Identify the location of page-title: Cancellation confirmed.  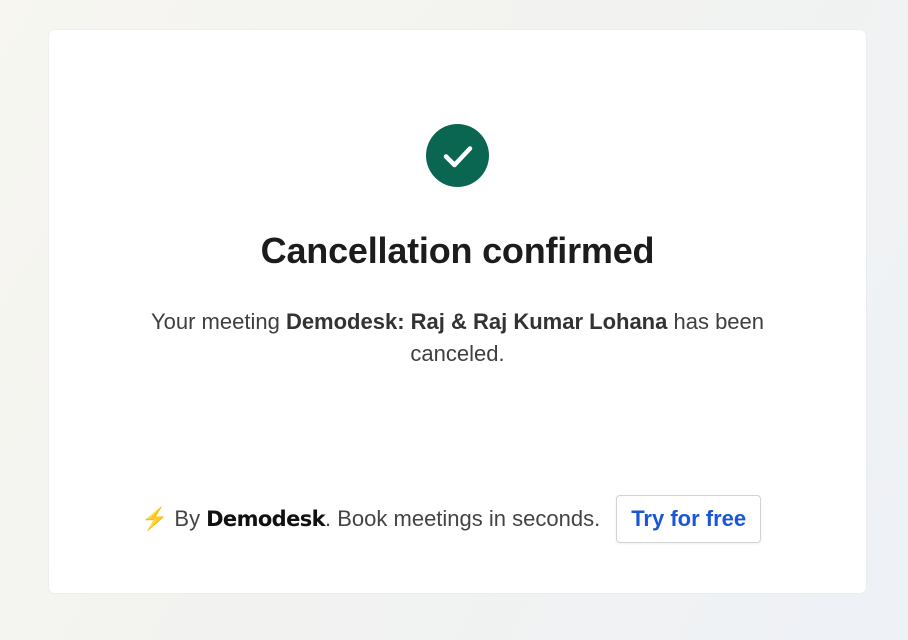
(457, 250).